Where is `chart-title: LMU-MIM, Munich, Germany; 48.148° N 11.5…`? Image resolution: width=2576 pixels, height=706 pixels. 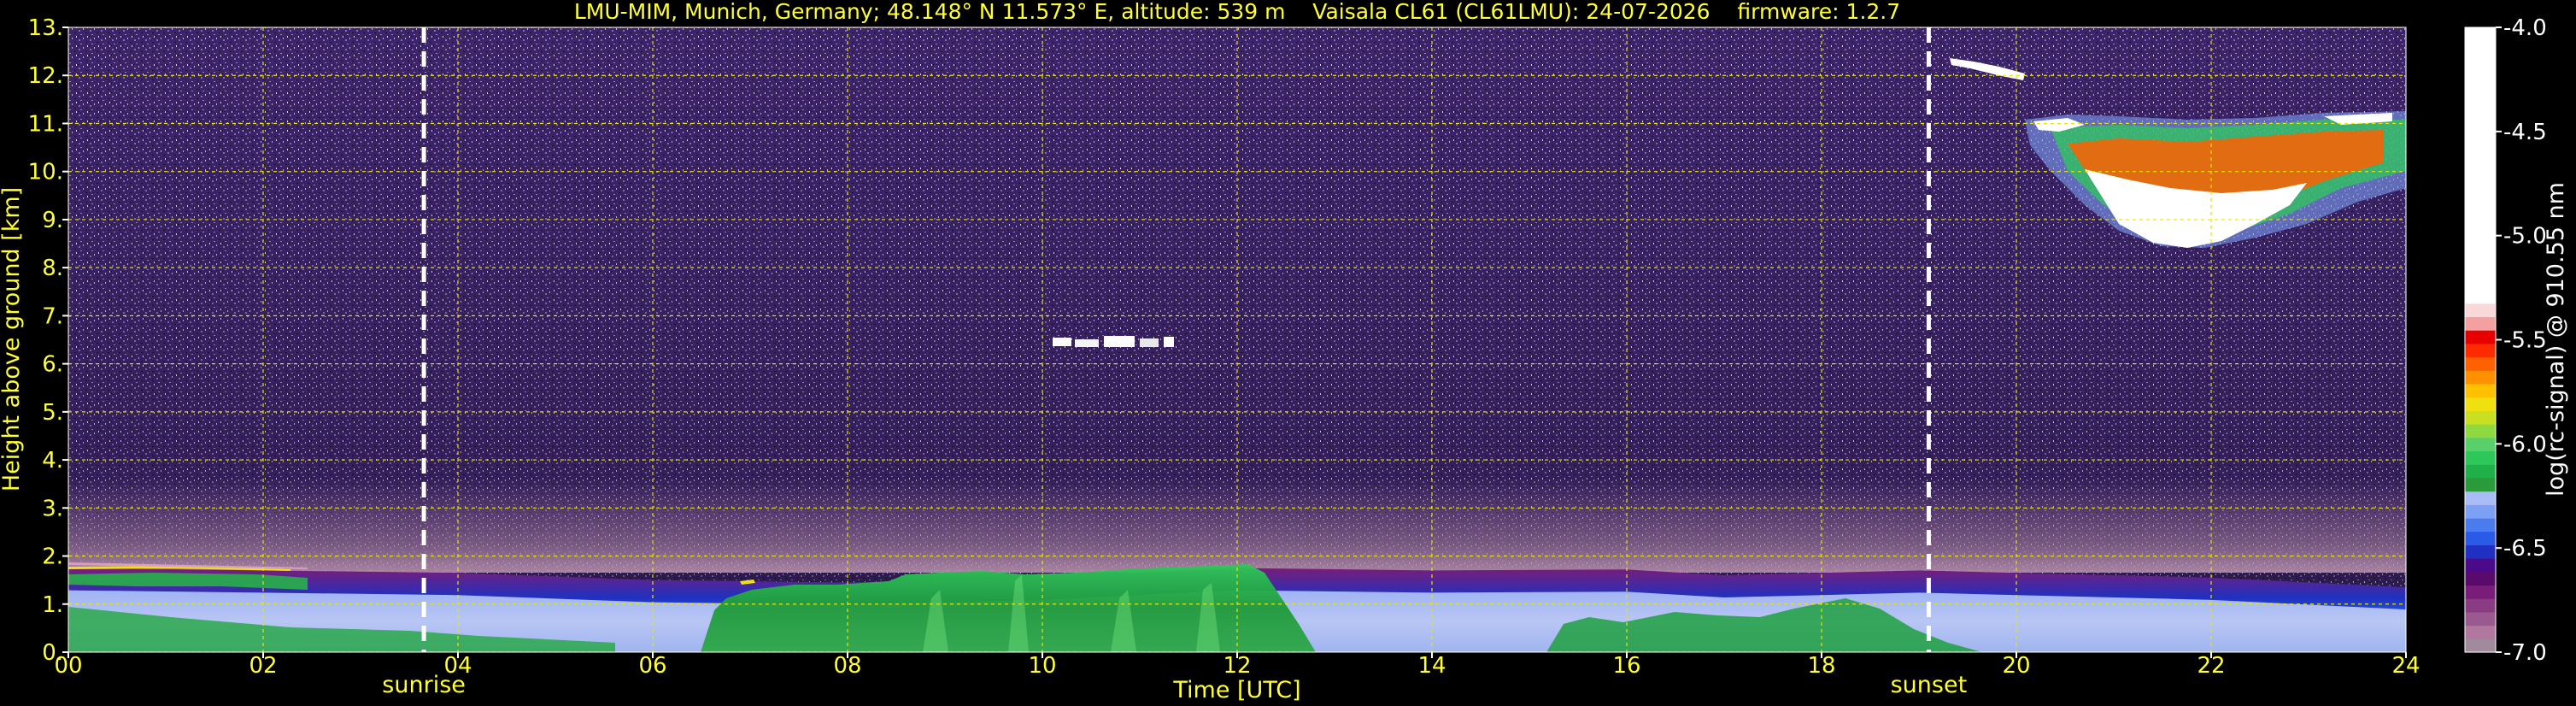
chart-title: LMU-MIM, Munich, Germany; 48.148° N 11.5… is located at coordinates (1237, 12).